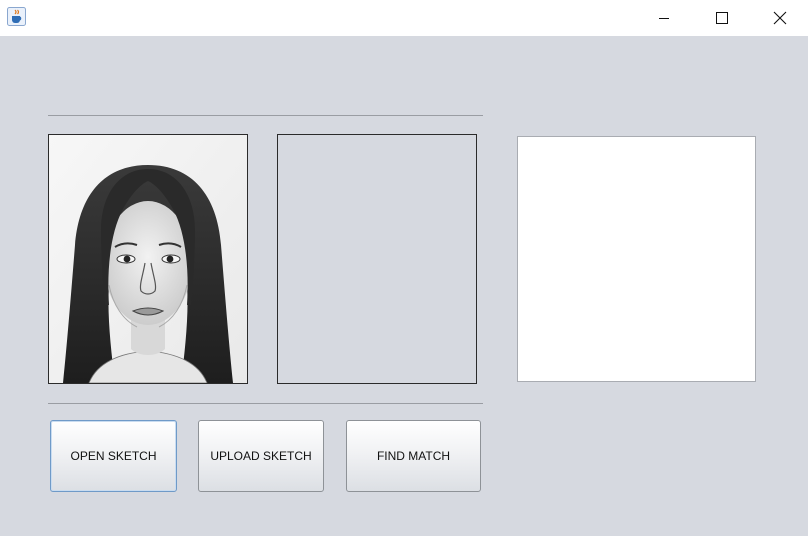  I want to click on close-button, so click(779, 18).